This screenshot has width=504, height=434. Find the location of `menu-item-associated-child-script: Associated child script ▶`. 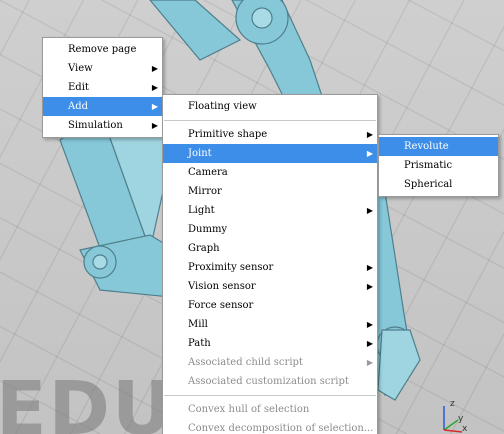

menu-item-associated-child-script: Associated child script ▶ is located at coordinates (270, 362).